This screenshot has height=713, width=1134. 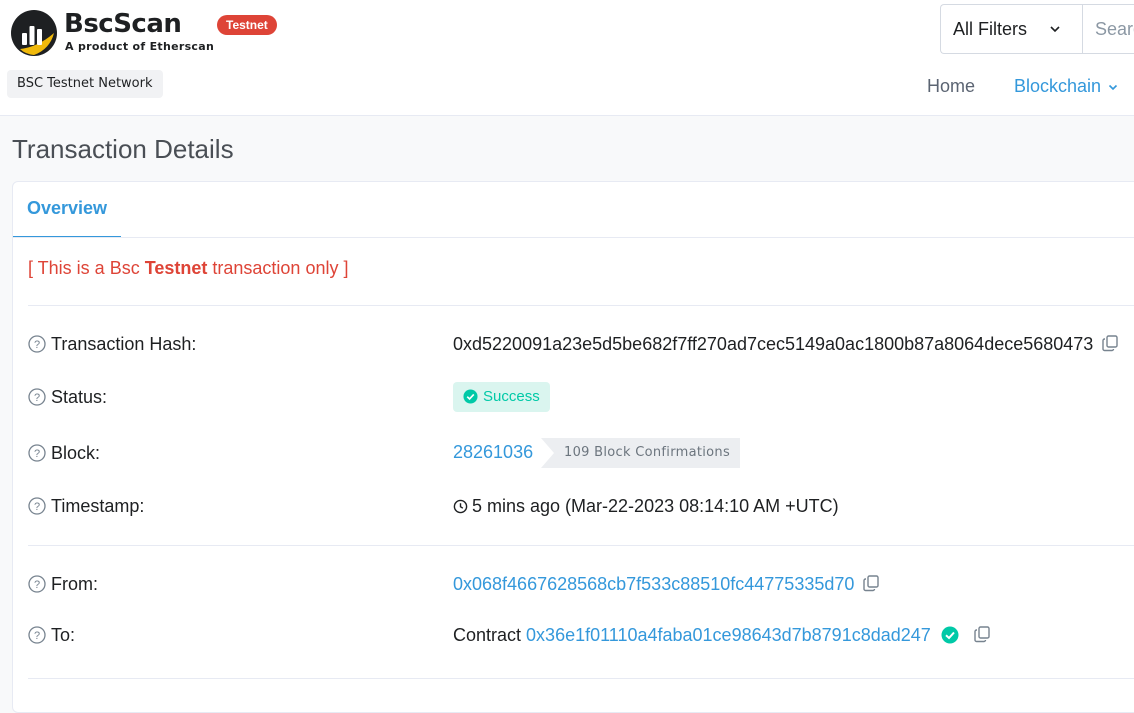 I want to click on status-badge: Success, so click(x=501, y=397).